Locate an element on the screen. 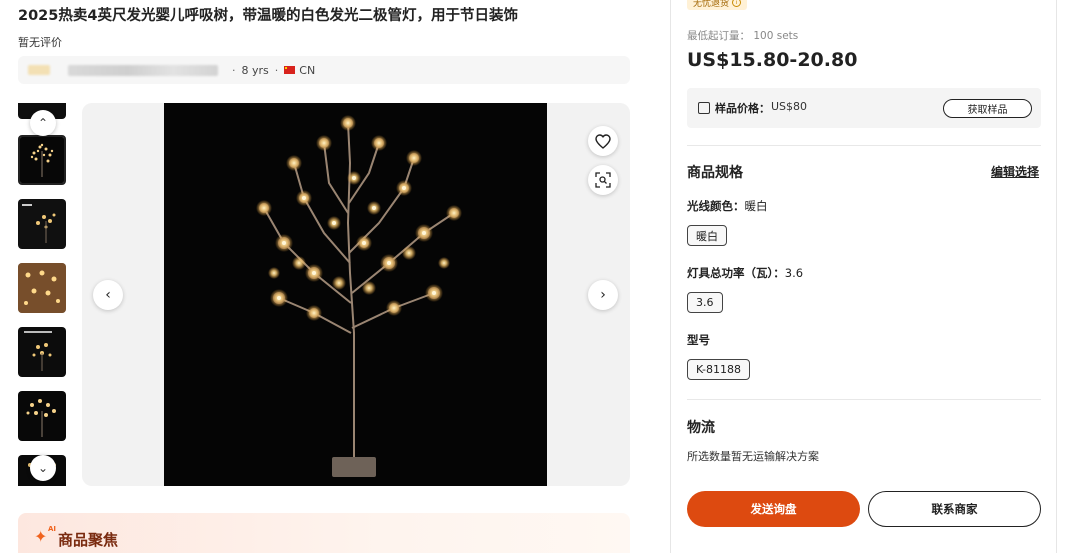 The height and width of the screenshot is (553, 1080). badge-label: 无忧退货 is located at coordinates (711, 4).